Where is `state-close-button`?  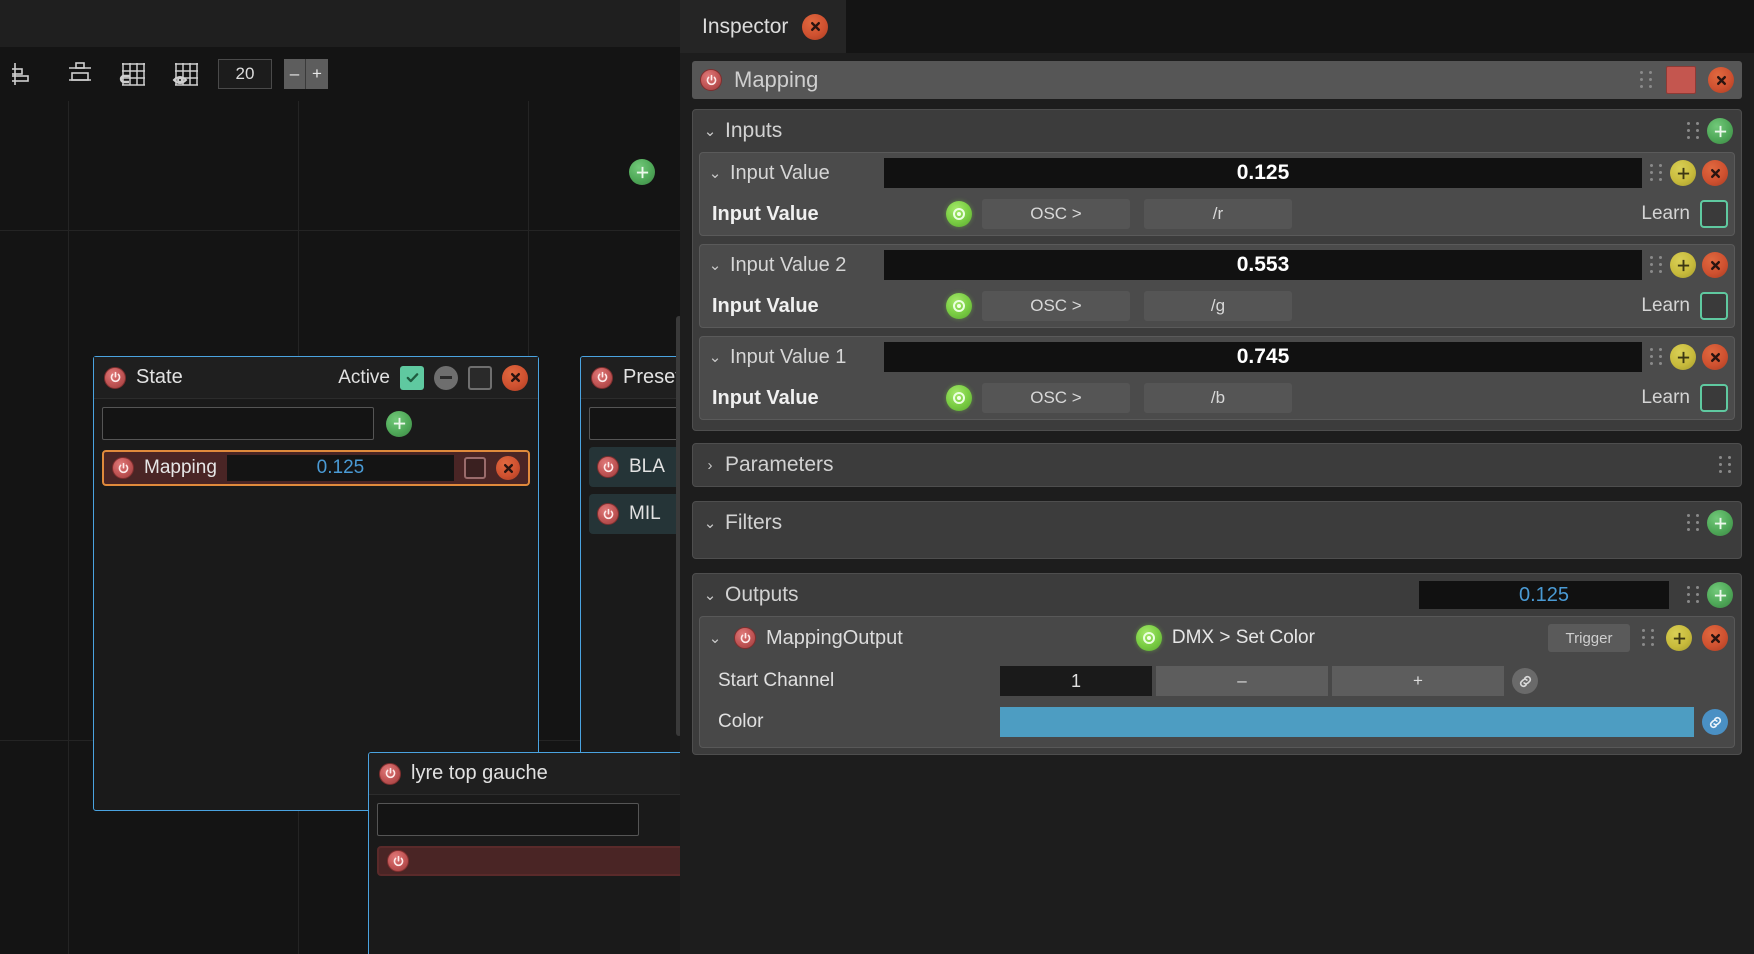 state-close-button is located at coordinates (515, 377).